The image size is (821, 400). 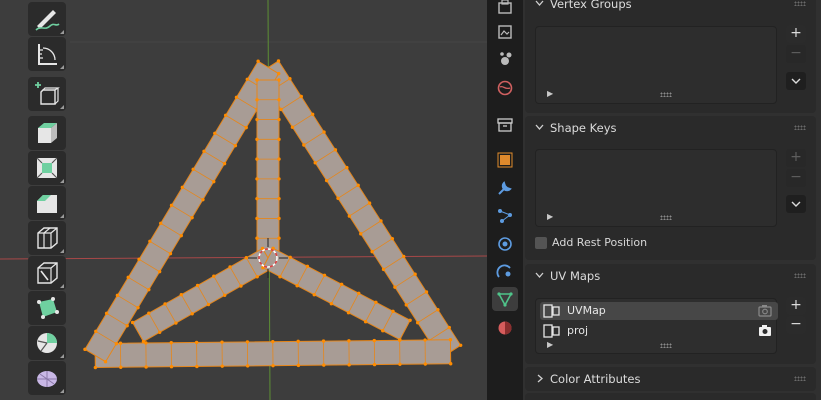 I want to click on loop-cut-tool-button, so click(x=47, y=238).